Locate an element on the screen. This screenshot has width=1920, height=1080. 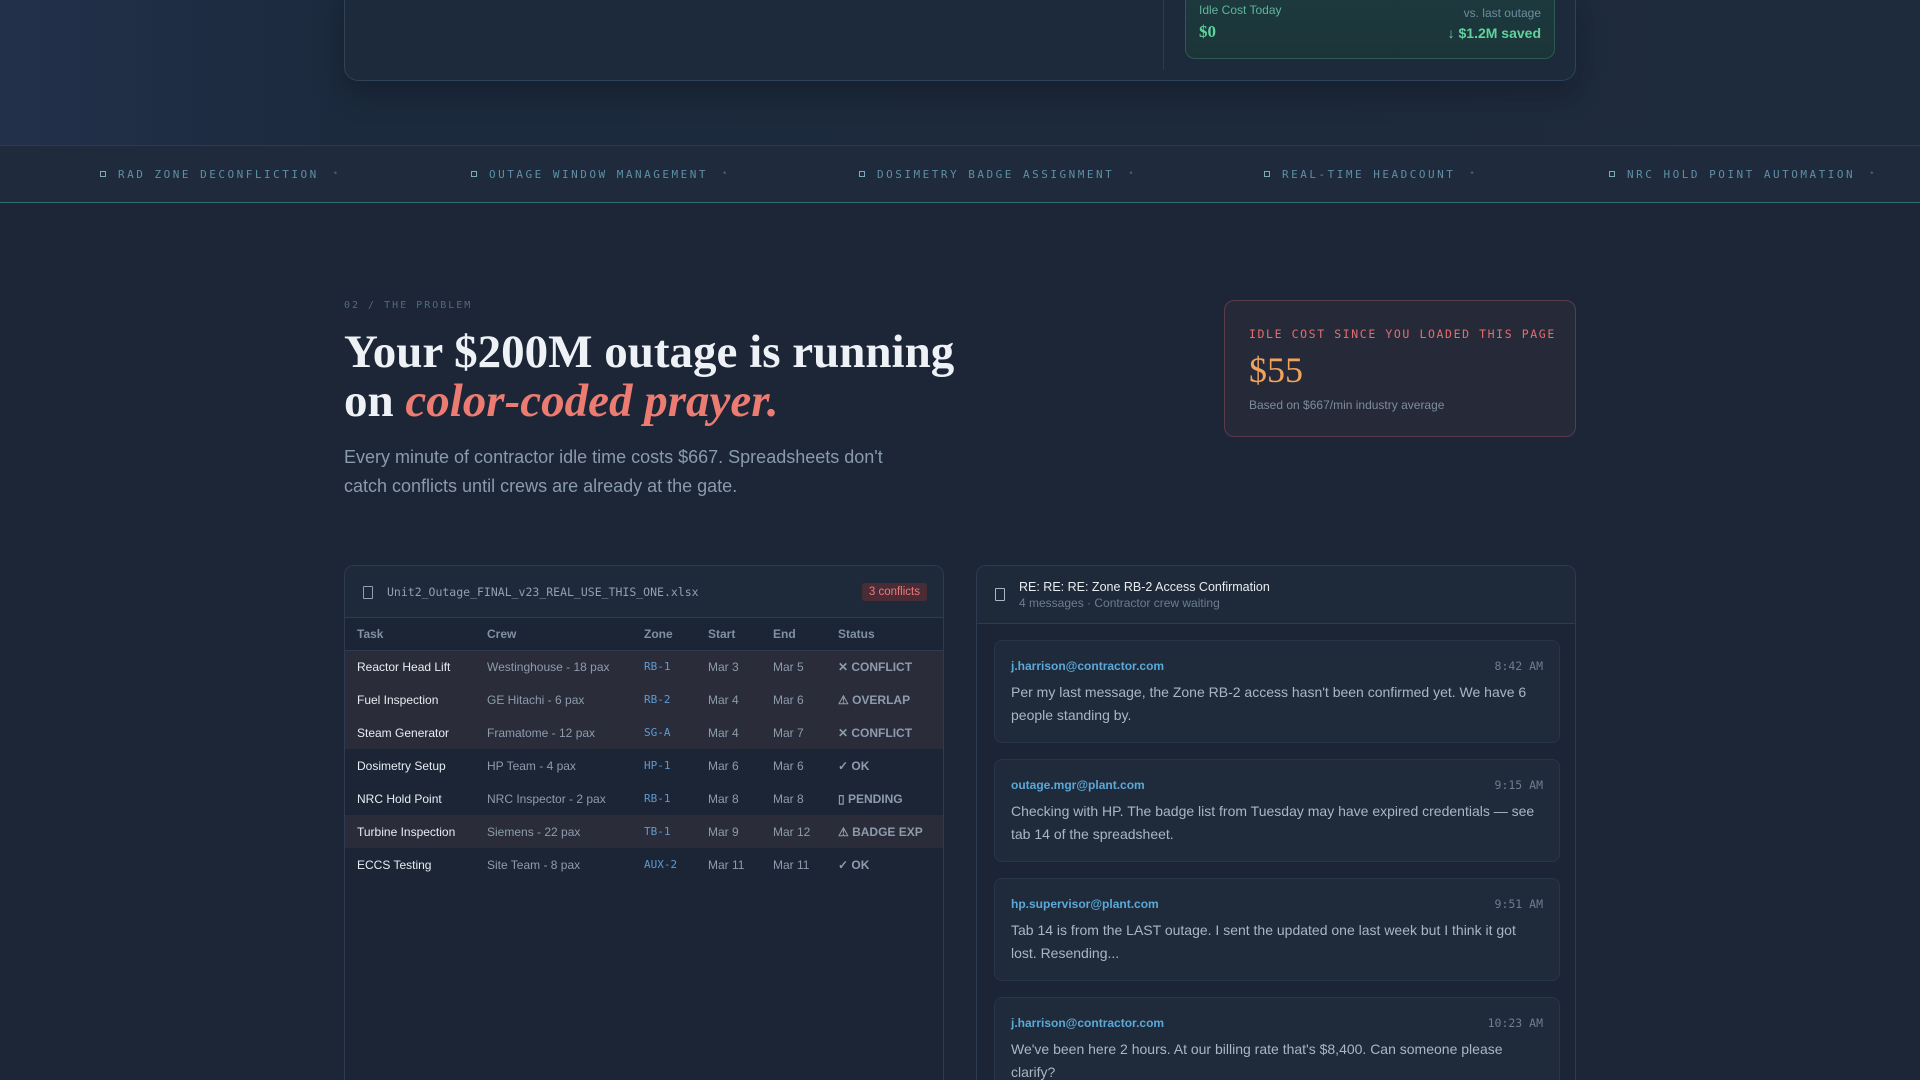
ticker-item-outage-window: OUTAGE WINDOW MANAGEMENT • is located at coordinates (600, 174).